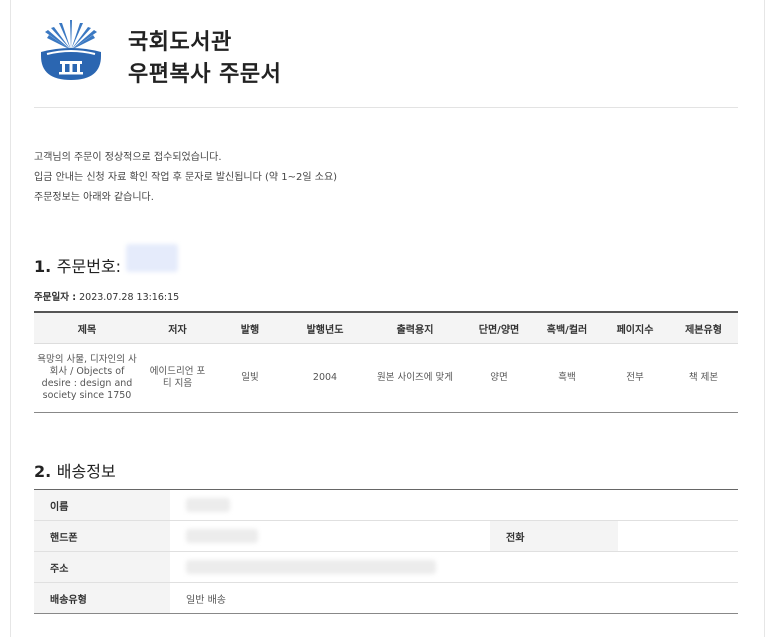 The height and width of the screenshot is (637, 773). What do you see at coordinates (454, 567) in the screenshot?
I see `address-value` at bounding box center [454, 567].